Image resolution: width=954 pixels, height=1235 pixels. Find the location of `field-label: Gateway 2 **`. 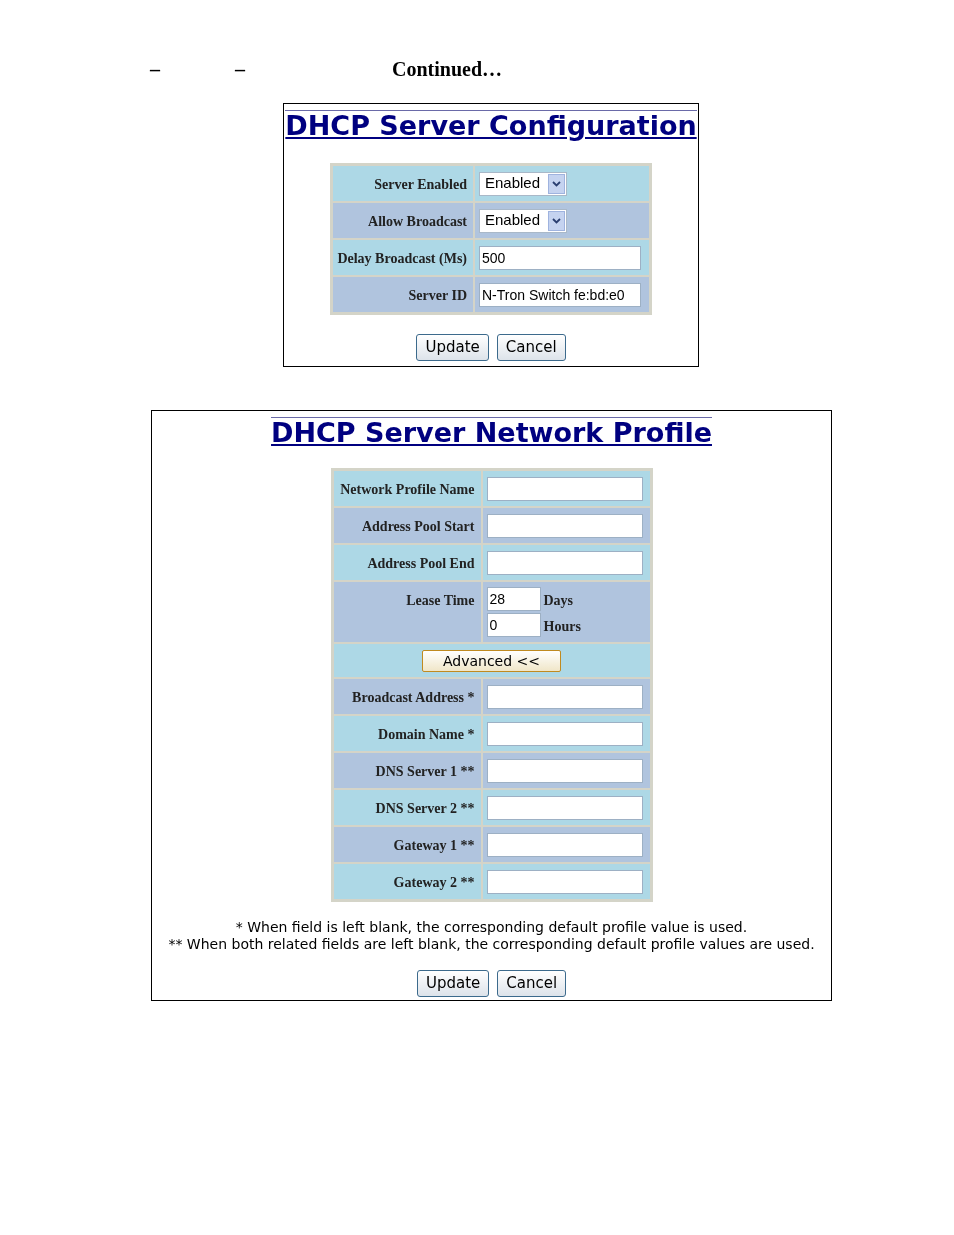

field-label: Gateway 2 ** is located at coordinates (434, 882).